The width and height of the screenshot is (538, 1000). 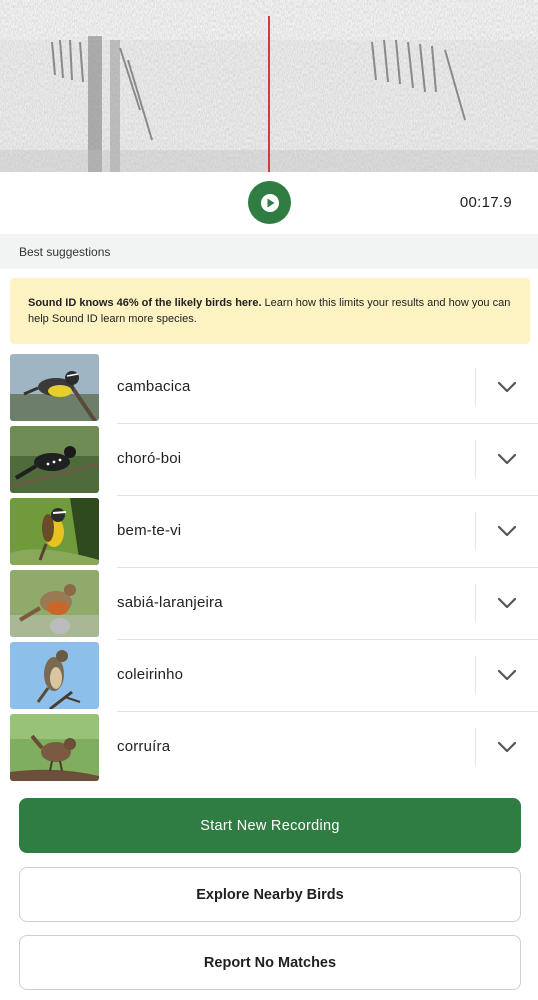 I want to click on explore-nearby-birds-button: Explore Nearby Birds, so click(x=270, y=894).